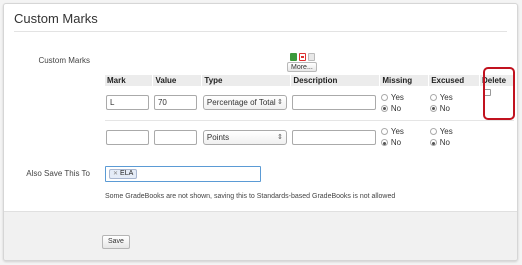  Describe the element at coordinates (115, 174) in the screenshot. I see `remove-token-icon: ✕` at that location.